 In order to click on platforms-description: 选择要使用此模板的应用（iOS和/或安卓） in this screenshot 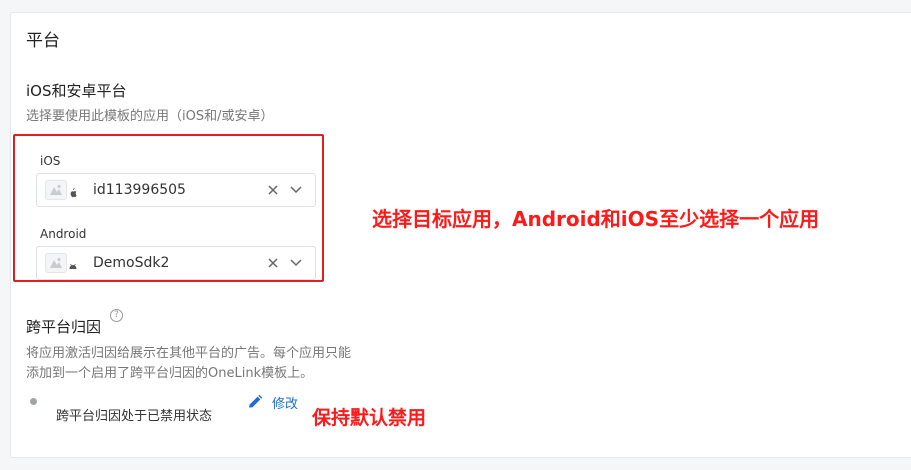, I will do `click(150, 116)`.